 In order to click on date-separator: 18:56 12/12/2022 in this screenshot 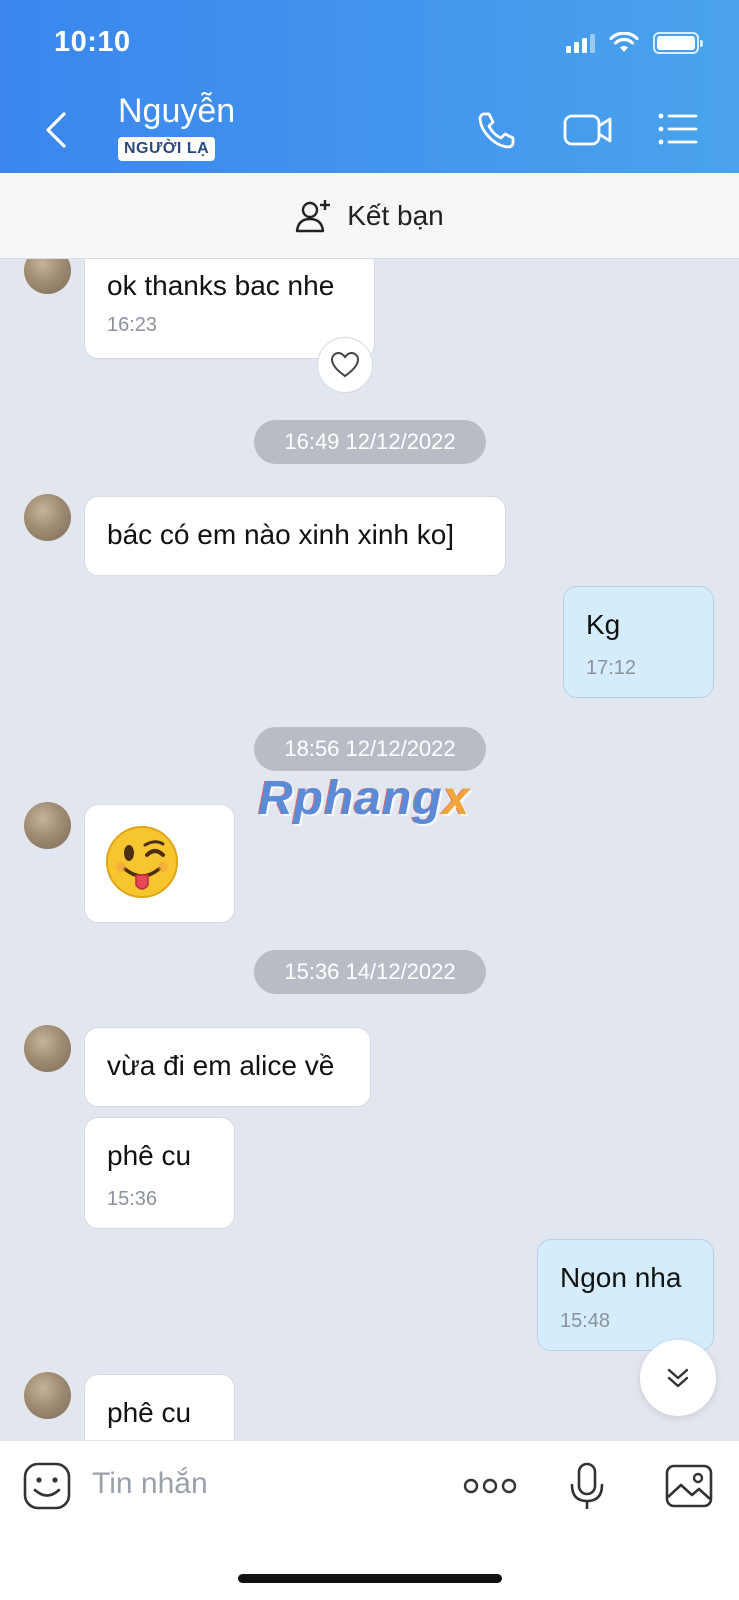, I will do `click(370, 749)`.